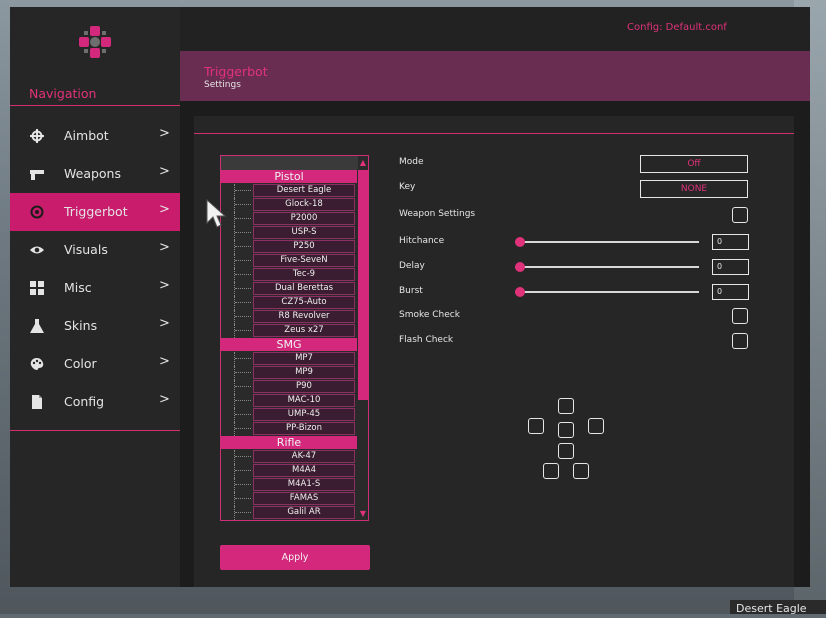  I want to click on weapon-item: MP9, so click(304, 372).